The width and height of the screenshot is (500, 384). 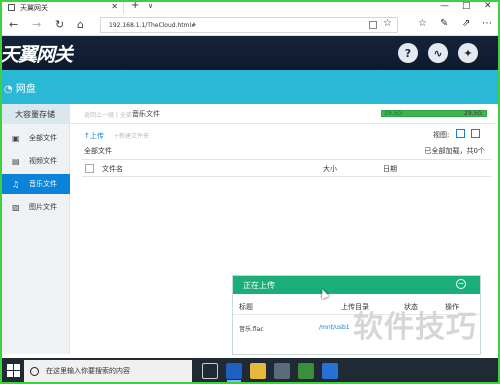 What do you see at coordinates (438, 53) in the screenshot?
I see `network-icon: ∿` at bounding box center [438, 53].